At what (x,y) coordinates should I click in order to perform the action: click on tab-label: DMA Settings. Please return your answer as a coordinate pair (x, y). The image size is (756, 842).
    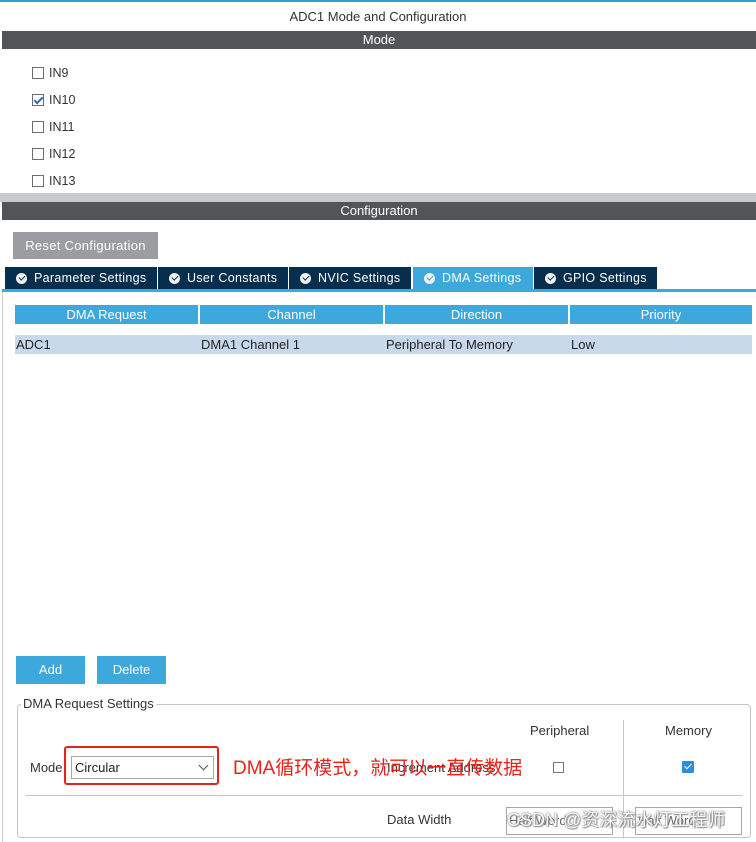
    Looking at the image, I should click on (482, 278).